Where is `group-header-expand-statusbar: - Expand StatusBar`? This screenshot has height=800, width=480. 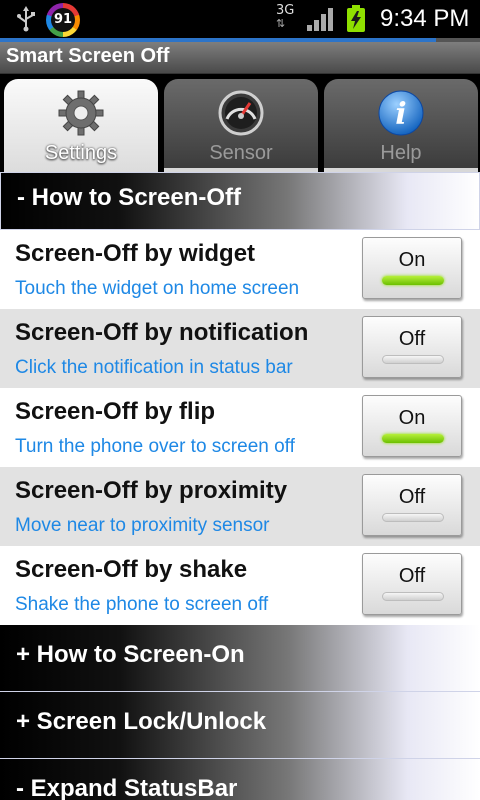 group-header-expand-statusbar: - Expand StatusBar is located at coordinates (240, 779).